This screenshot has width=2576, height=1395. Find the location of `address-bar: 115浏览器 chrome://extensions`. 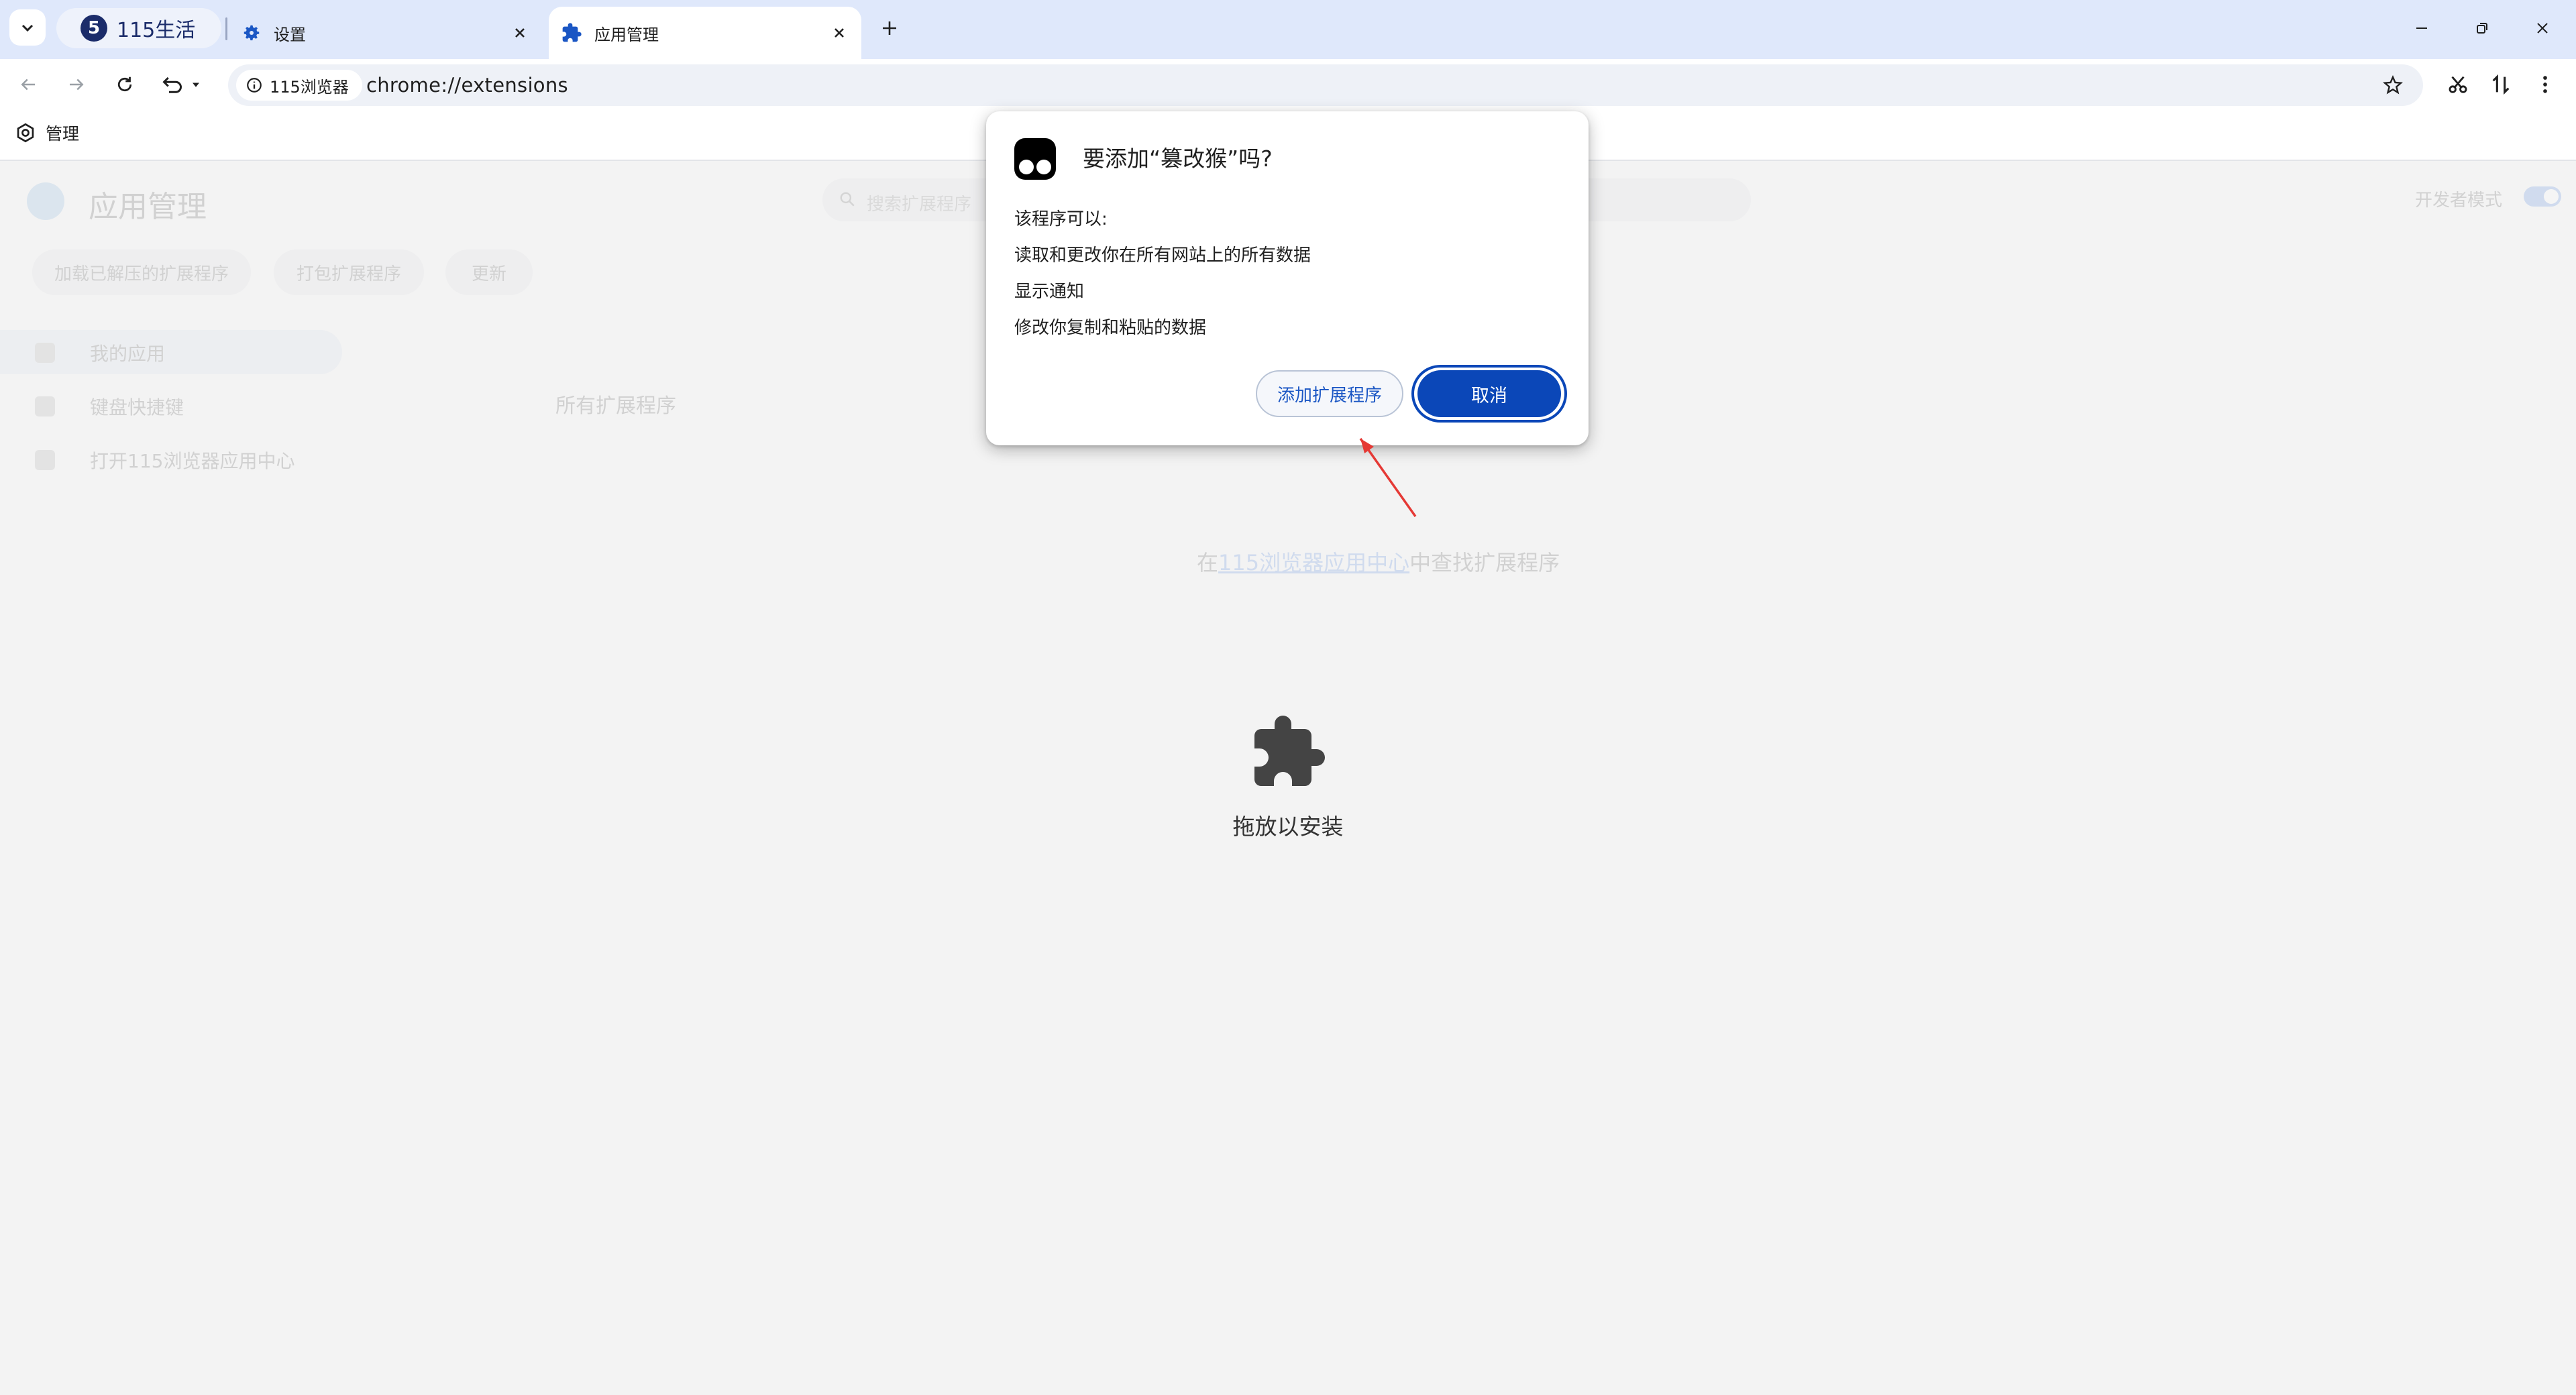

address-bar: 115浏览器 chrome://extensions is located at coordinates (1325, 85).